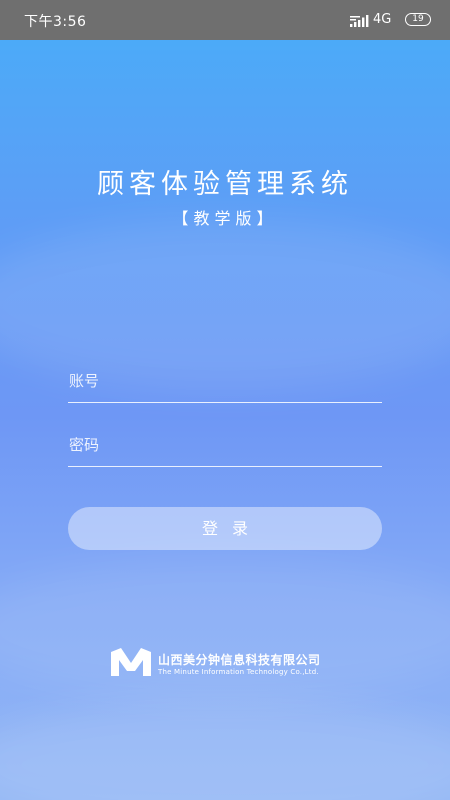 The image size is (450, 800). Describe the element at coordinates (225, 20) in the screenshot. I see `status-bar: 下午3:56 4G 19` at that location.